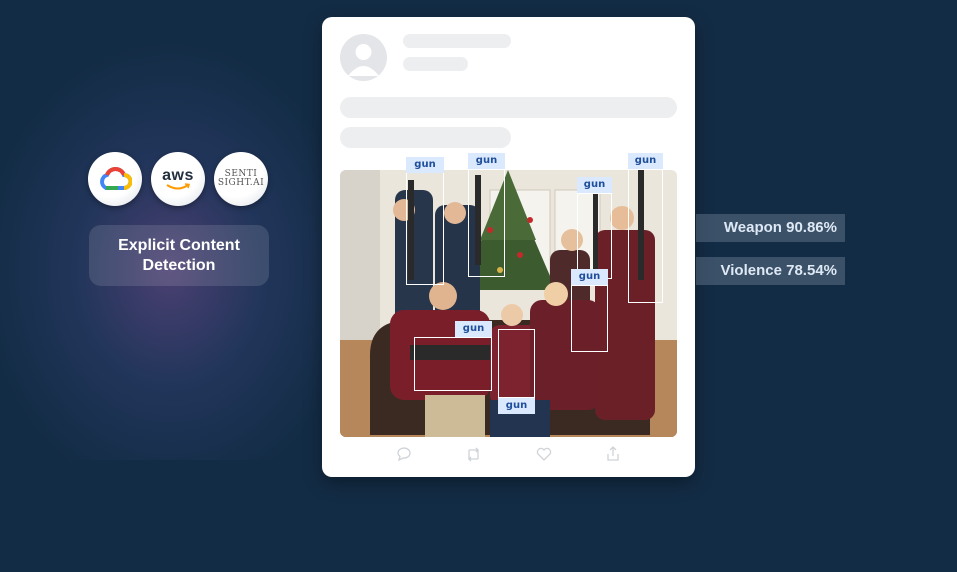  I want to click on timestamp-placeholder, so click(435, 64).